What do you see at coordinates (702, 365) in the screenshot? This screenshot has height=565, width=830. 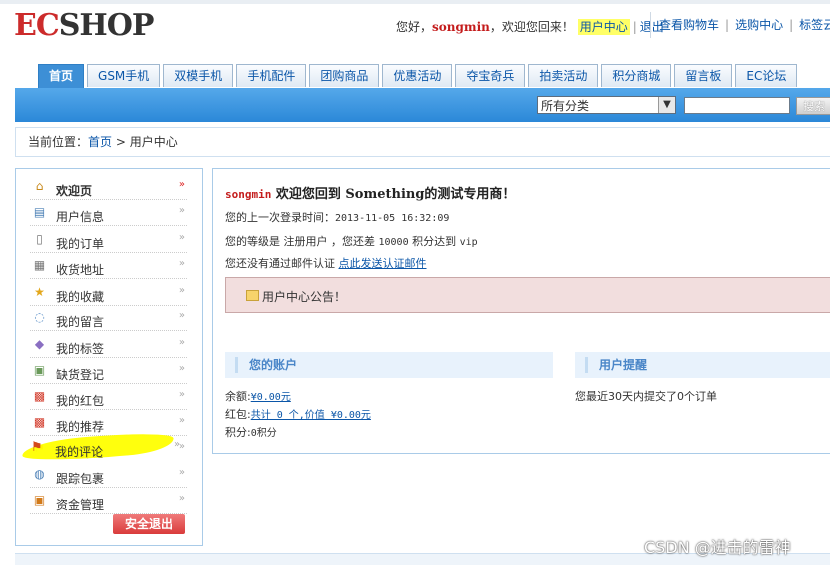 I see `reminder-panel-header: 用户提醒` at bounding box center [702, 365].